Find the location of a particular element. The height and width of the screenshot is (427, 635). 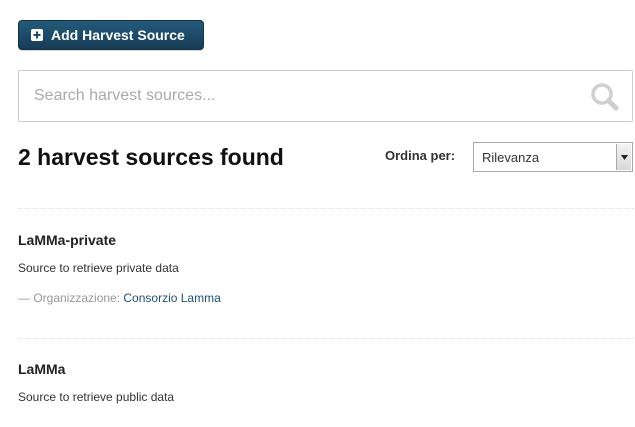

sort-label: Ordina per: is located at coordinates (420, 155).